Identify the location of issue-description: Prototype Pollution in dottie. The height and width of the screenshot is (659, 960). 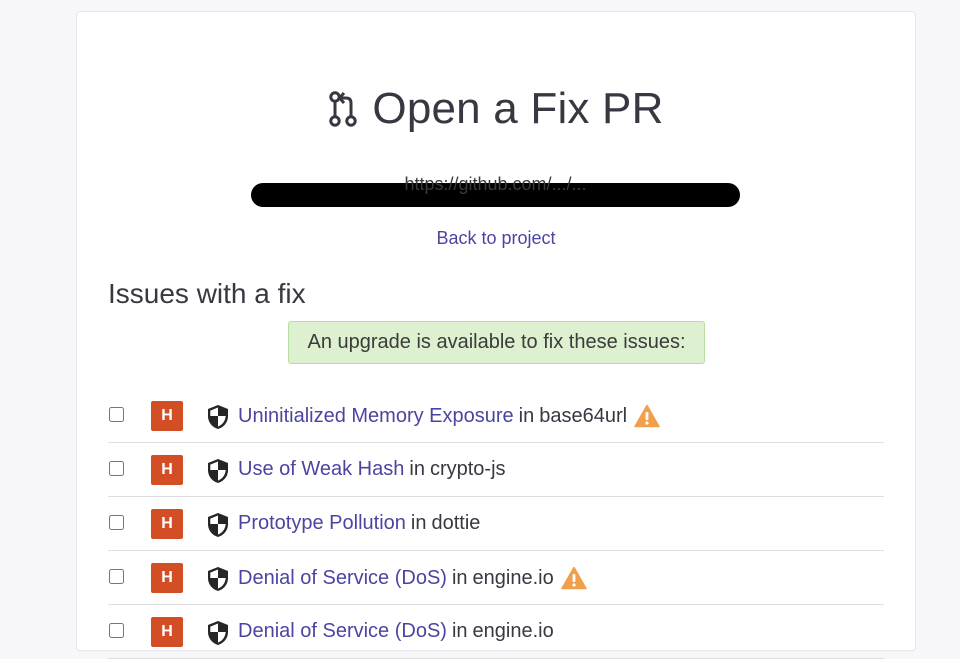
(359, 523).